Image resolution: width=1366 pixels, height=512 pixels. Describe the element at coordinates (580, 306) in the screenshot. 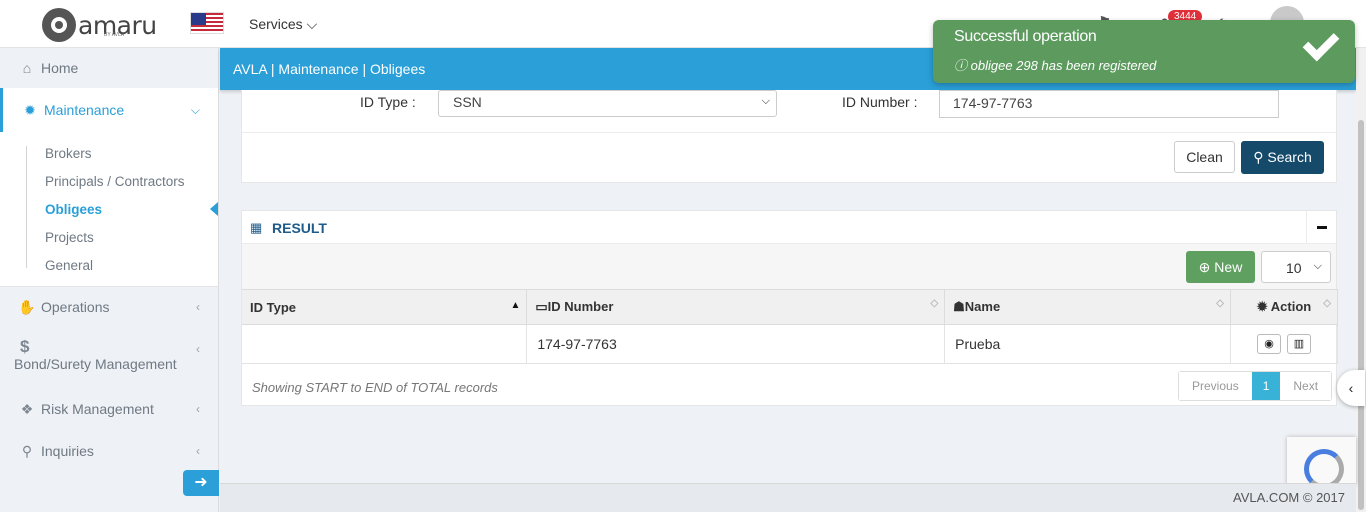

I see `column-label: ID Number` at that location.